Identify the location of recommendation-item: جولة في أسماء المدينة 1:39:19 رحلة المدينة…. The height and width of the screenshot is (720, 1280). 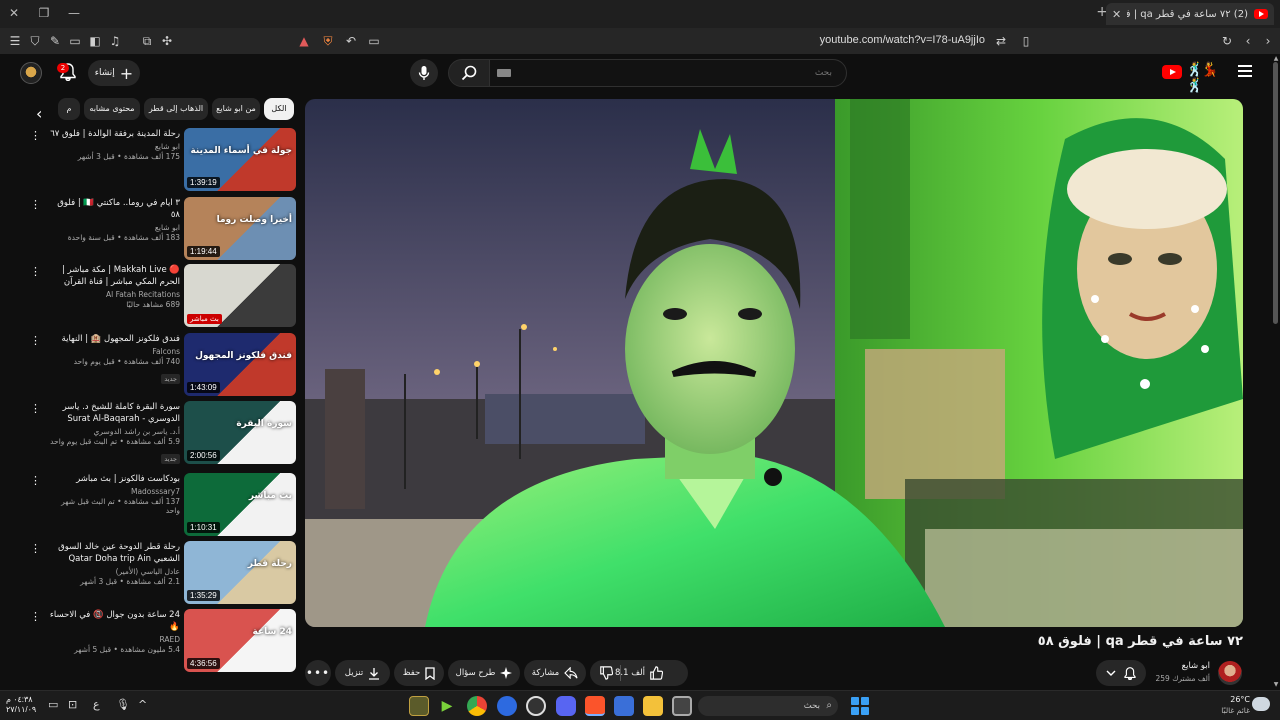
(163, 160).